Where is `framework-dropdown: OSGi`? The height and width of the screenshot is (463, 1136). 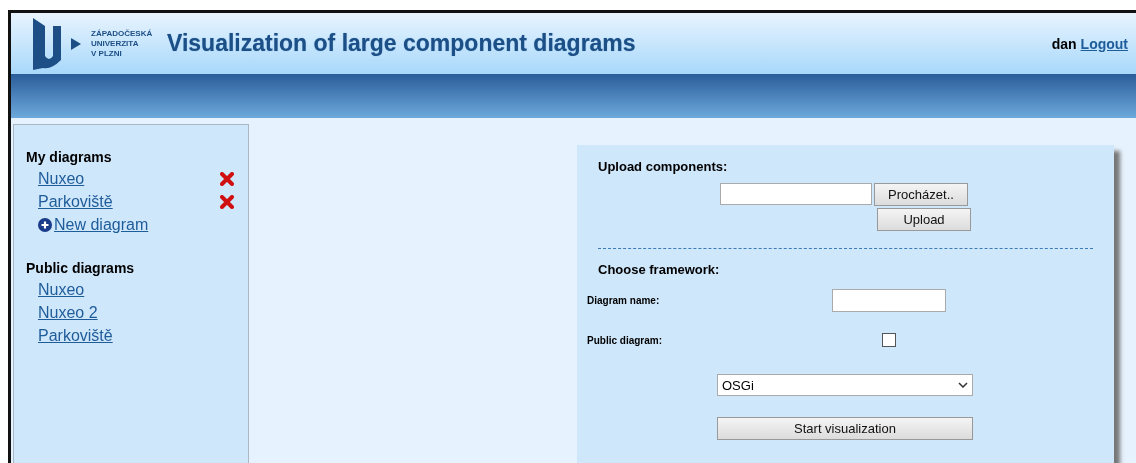
framework-dropdown: OSGi is located at coordinates (845, 385).